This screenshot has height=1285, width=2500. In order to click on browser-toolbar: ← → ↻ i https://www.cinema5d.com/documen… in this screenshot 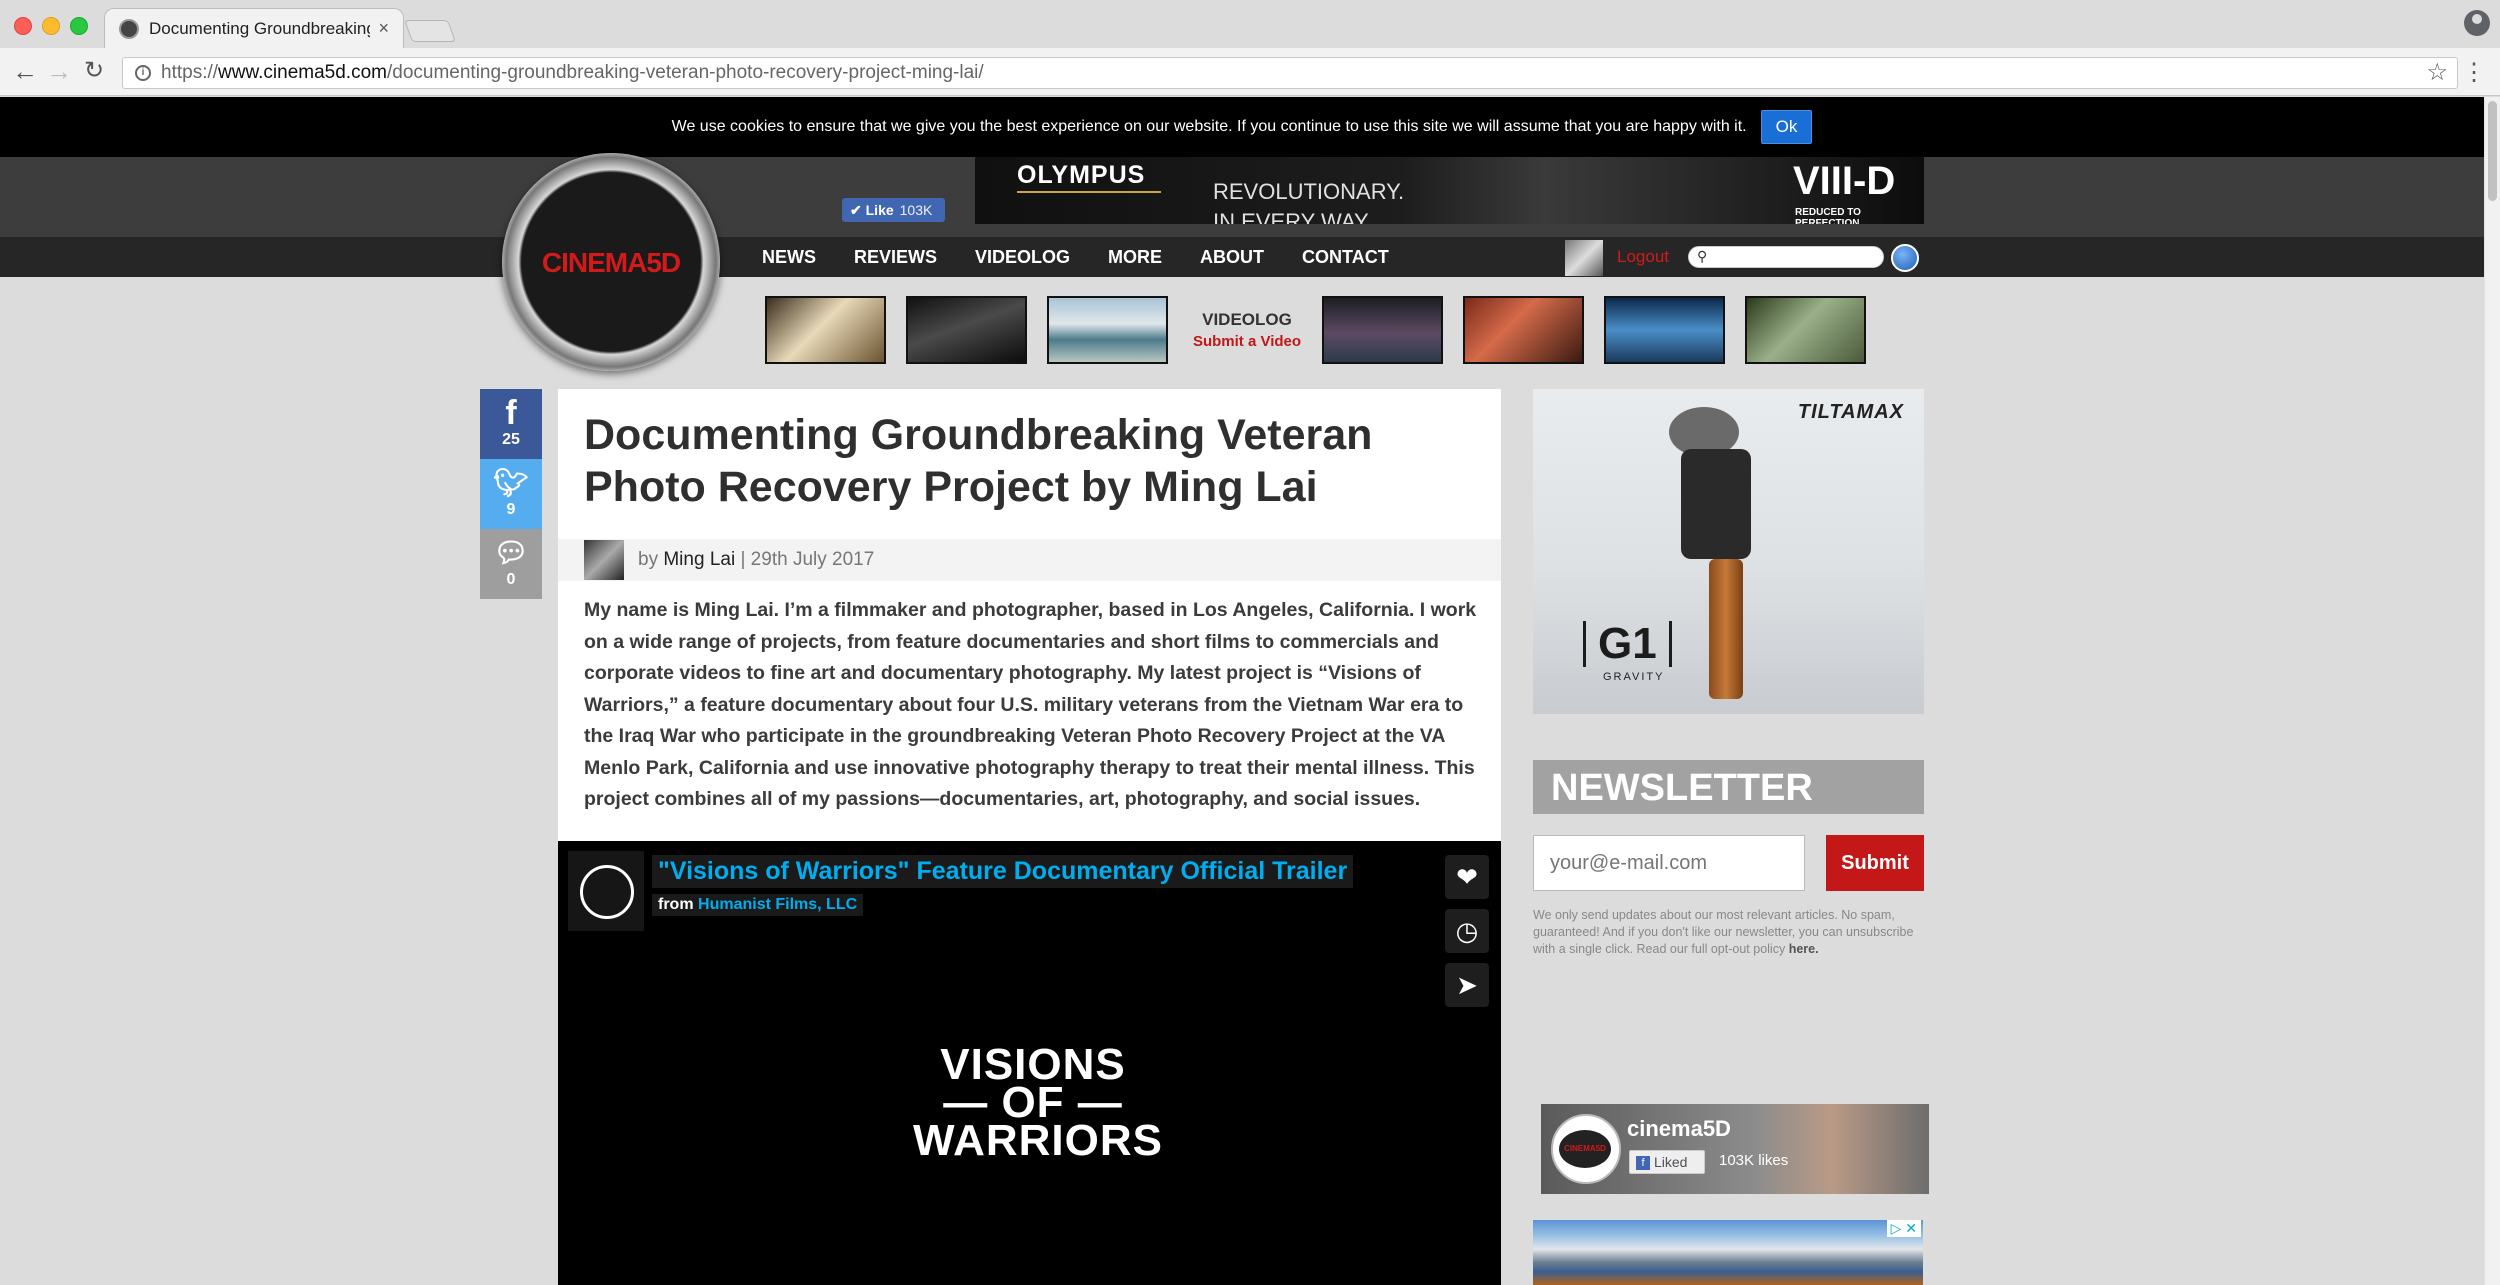, I will do `click(1250, 72)`.